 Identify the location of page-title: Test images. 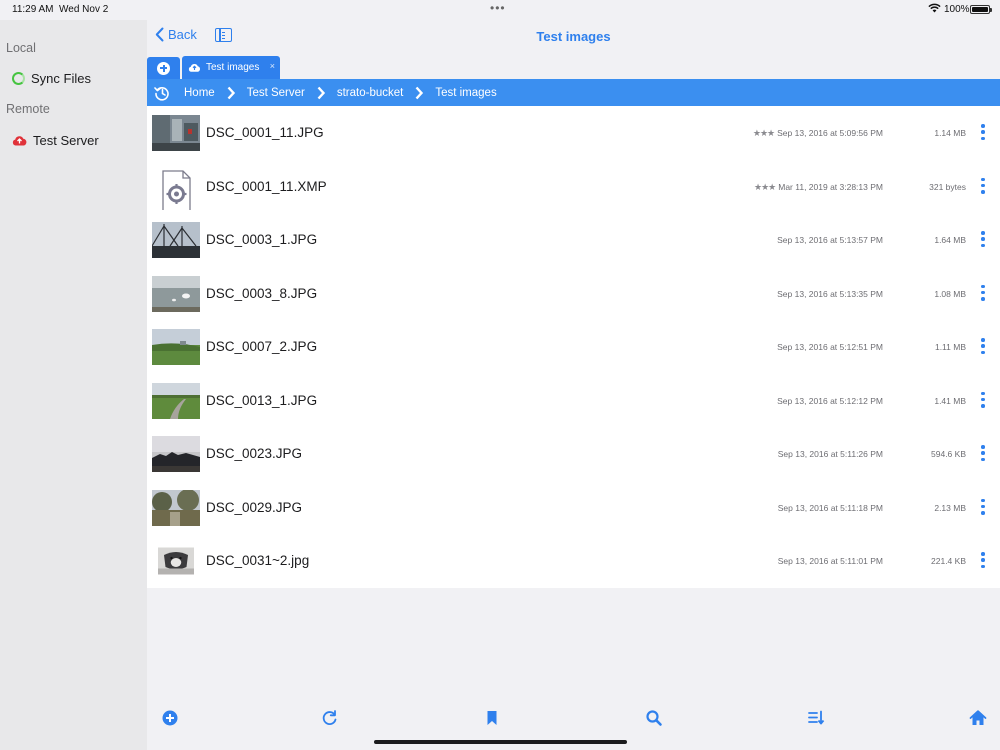
(573, 36).